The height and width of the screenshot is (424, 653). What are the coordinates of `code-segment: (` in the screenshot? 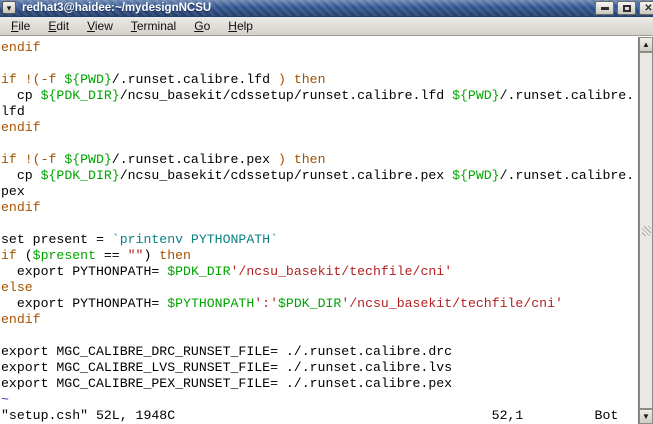 It's located at (28, 255).